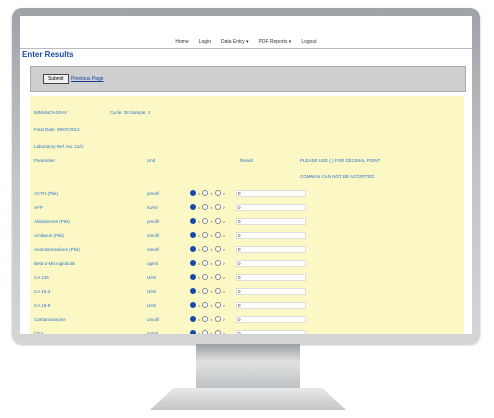 This screenshot has height=418, width=494. I want to click on table-row: CA 125 U/ml = < >0, so click(247, 278).